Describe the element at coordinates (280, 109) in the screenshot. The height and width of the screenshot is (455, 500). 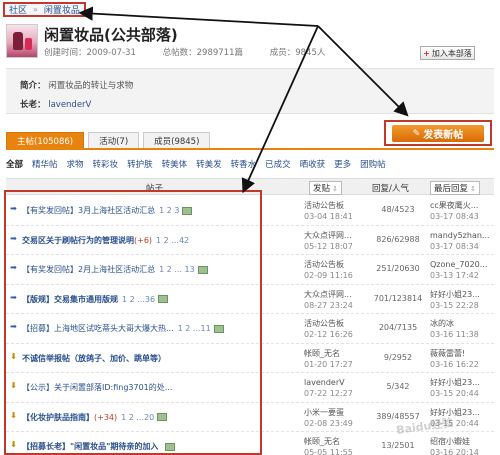
I see `arrow-to-post-list` at that location.